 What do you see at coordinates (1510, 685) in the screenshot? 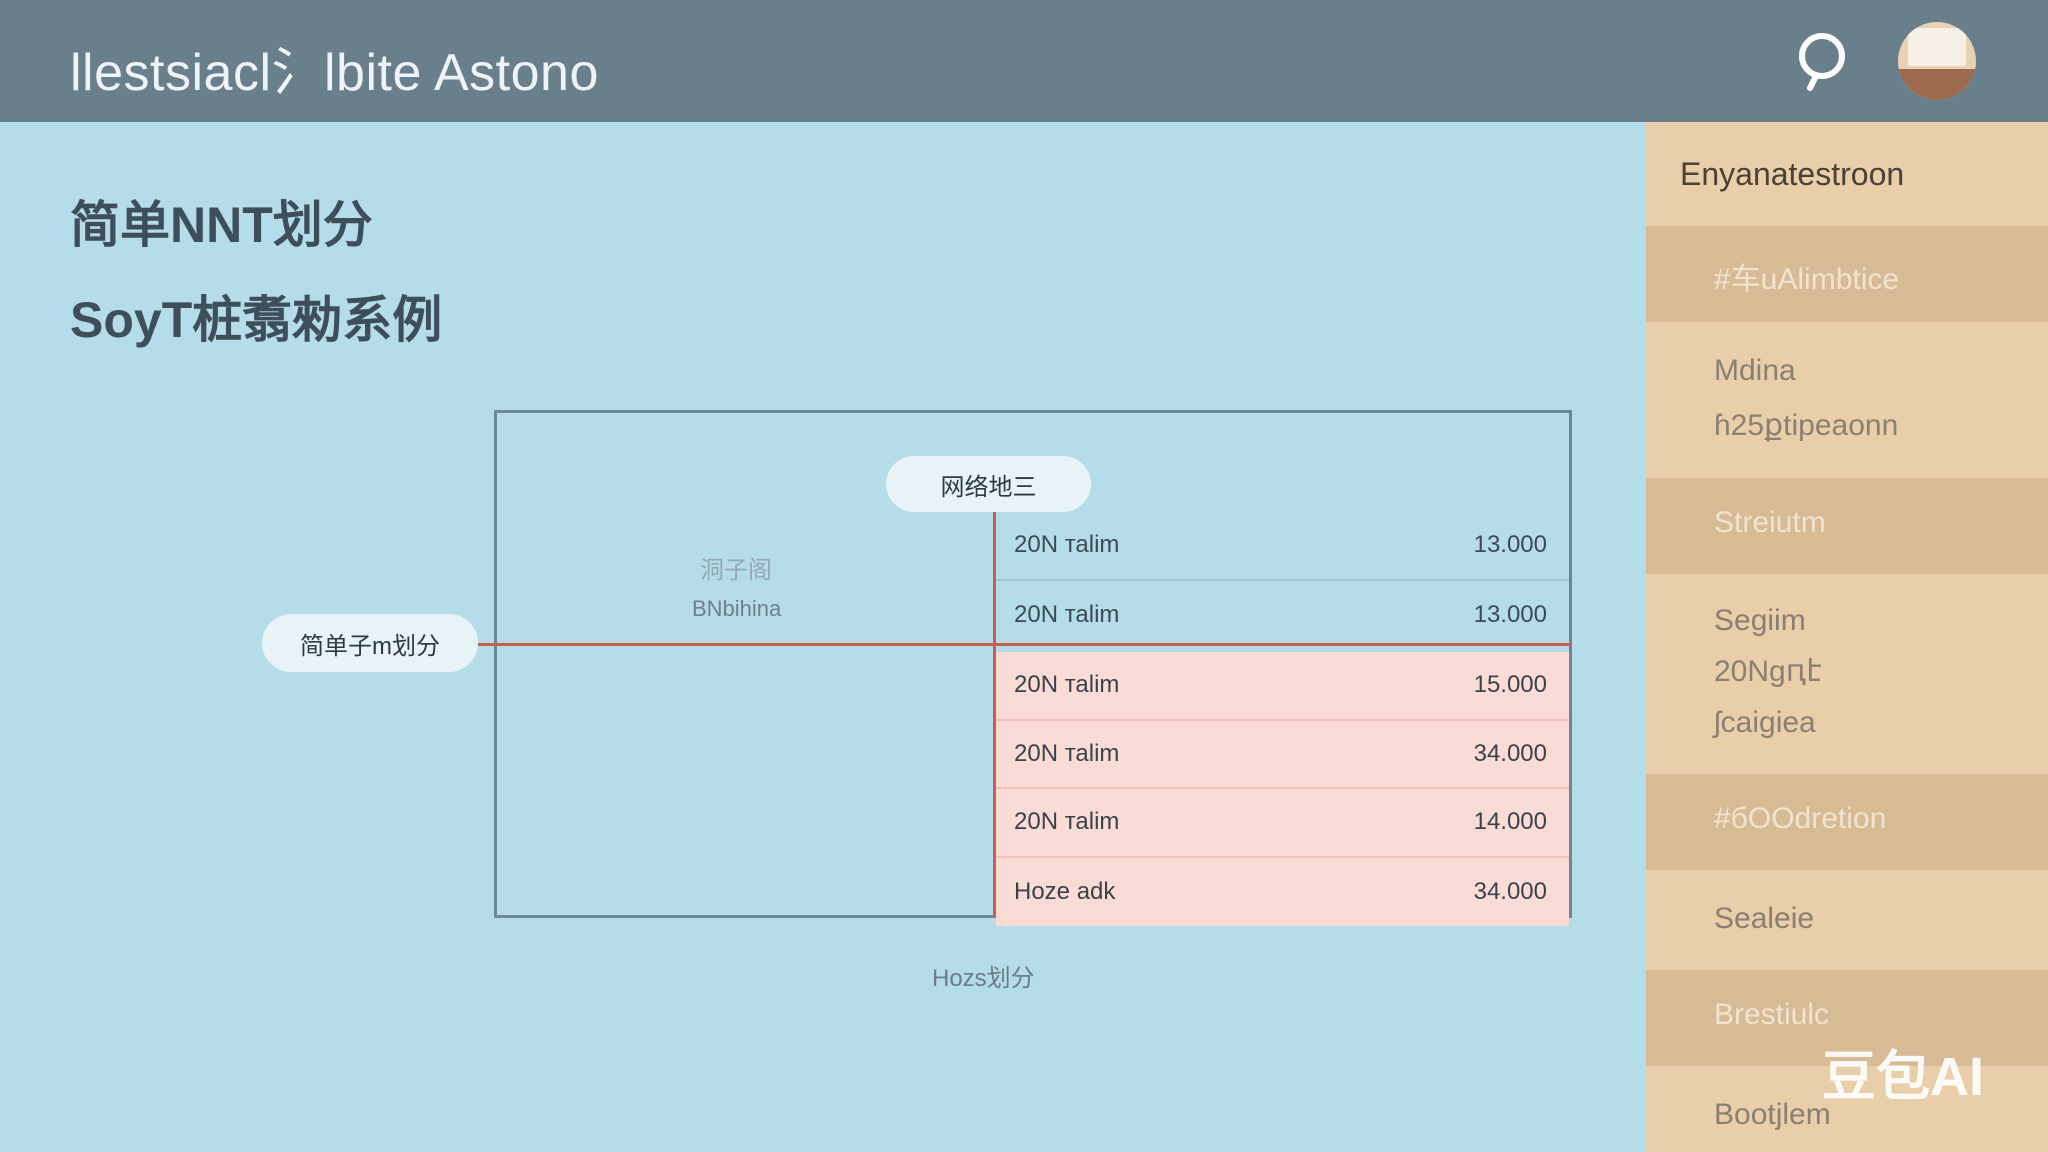
I see `row-value: 15.000` at bounding box center [1510, 685].